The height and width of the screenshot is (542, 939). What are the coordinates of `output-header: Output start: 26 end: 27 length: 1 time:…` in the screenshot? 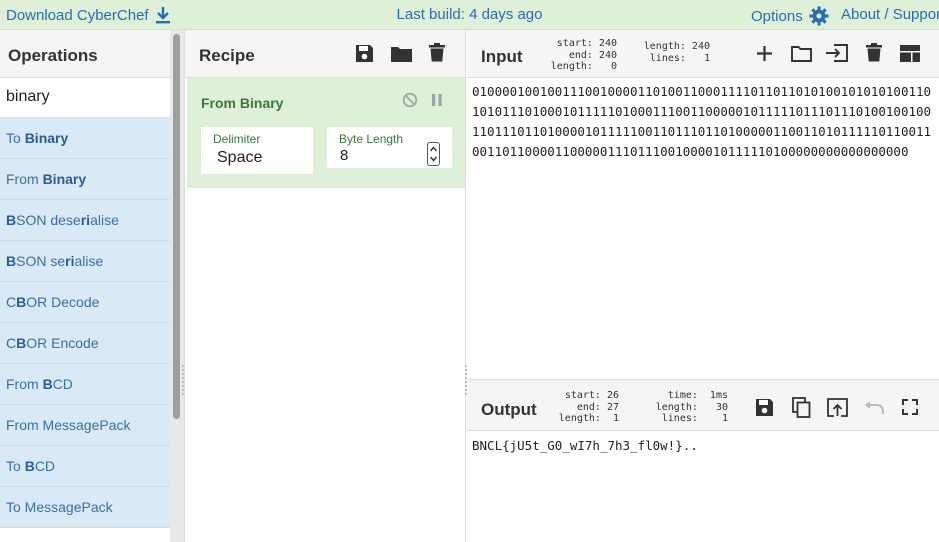 It's located at (703, 407).